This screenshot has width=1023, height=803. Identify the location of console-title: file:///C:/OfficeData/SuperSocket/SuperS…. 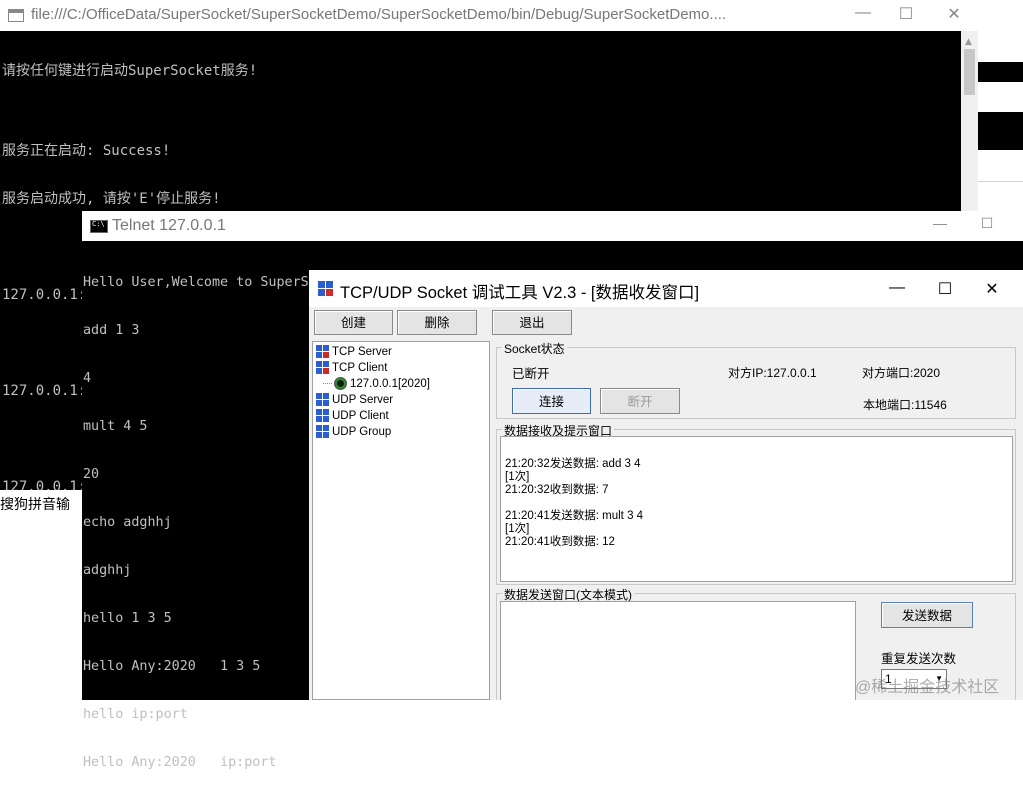
(379, 14).